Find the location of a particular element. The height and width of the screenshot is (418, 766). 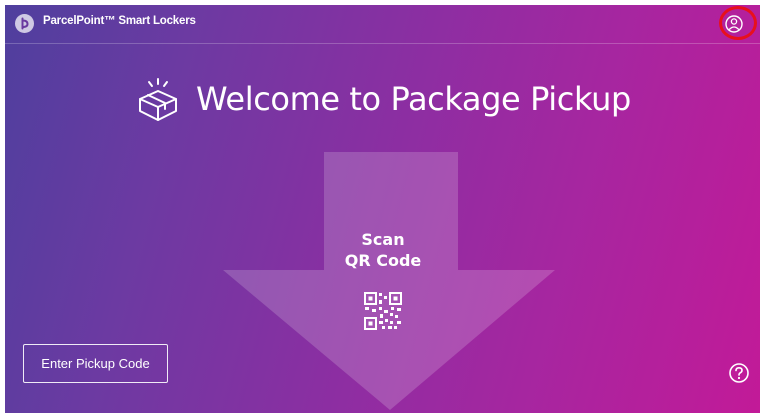

user-account-icon is located at coordinates (734, 24).